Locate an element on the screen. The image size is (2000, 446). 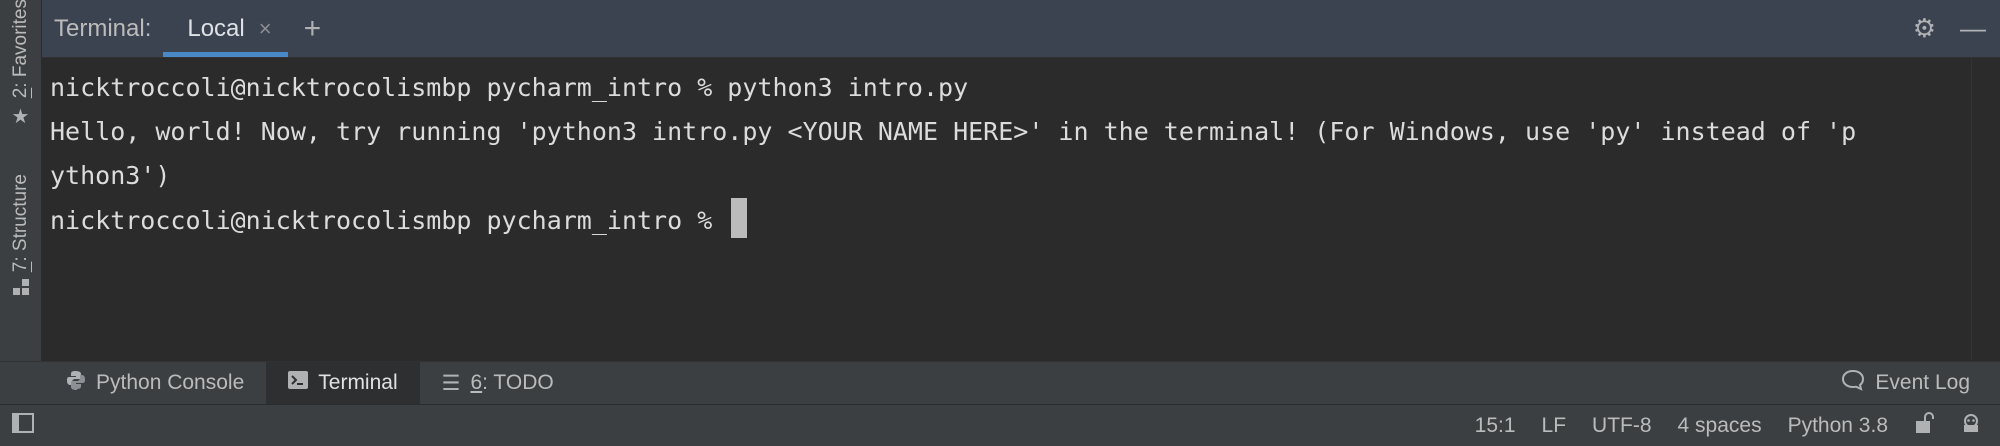
tab-local: Local × is located at coordinates (225, 28).